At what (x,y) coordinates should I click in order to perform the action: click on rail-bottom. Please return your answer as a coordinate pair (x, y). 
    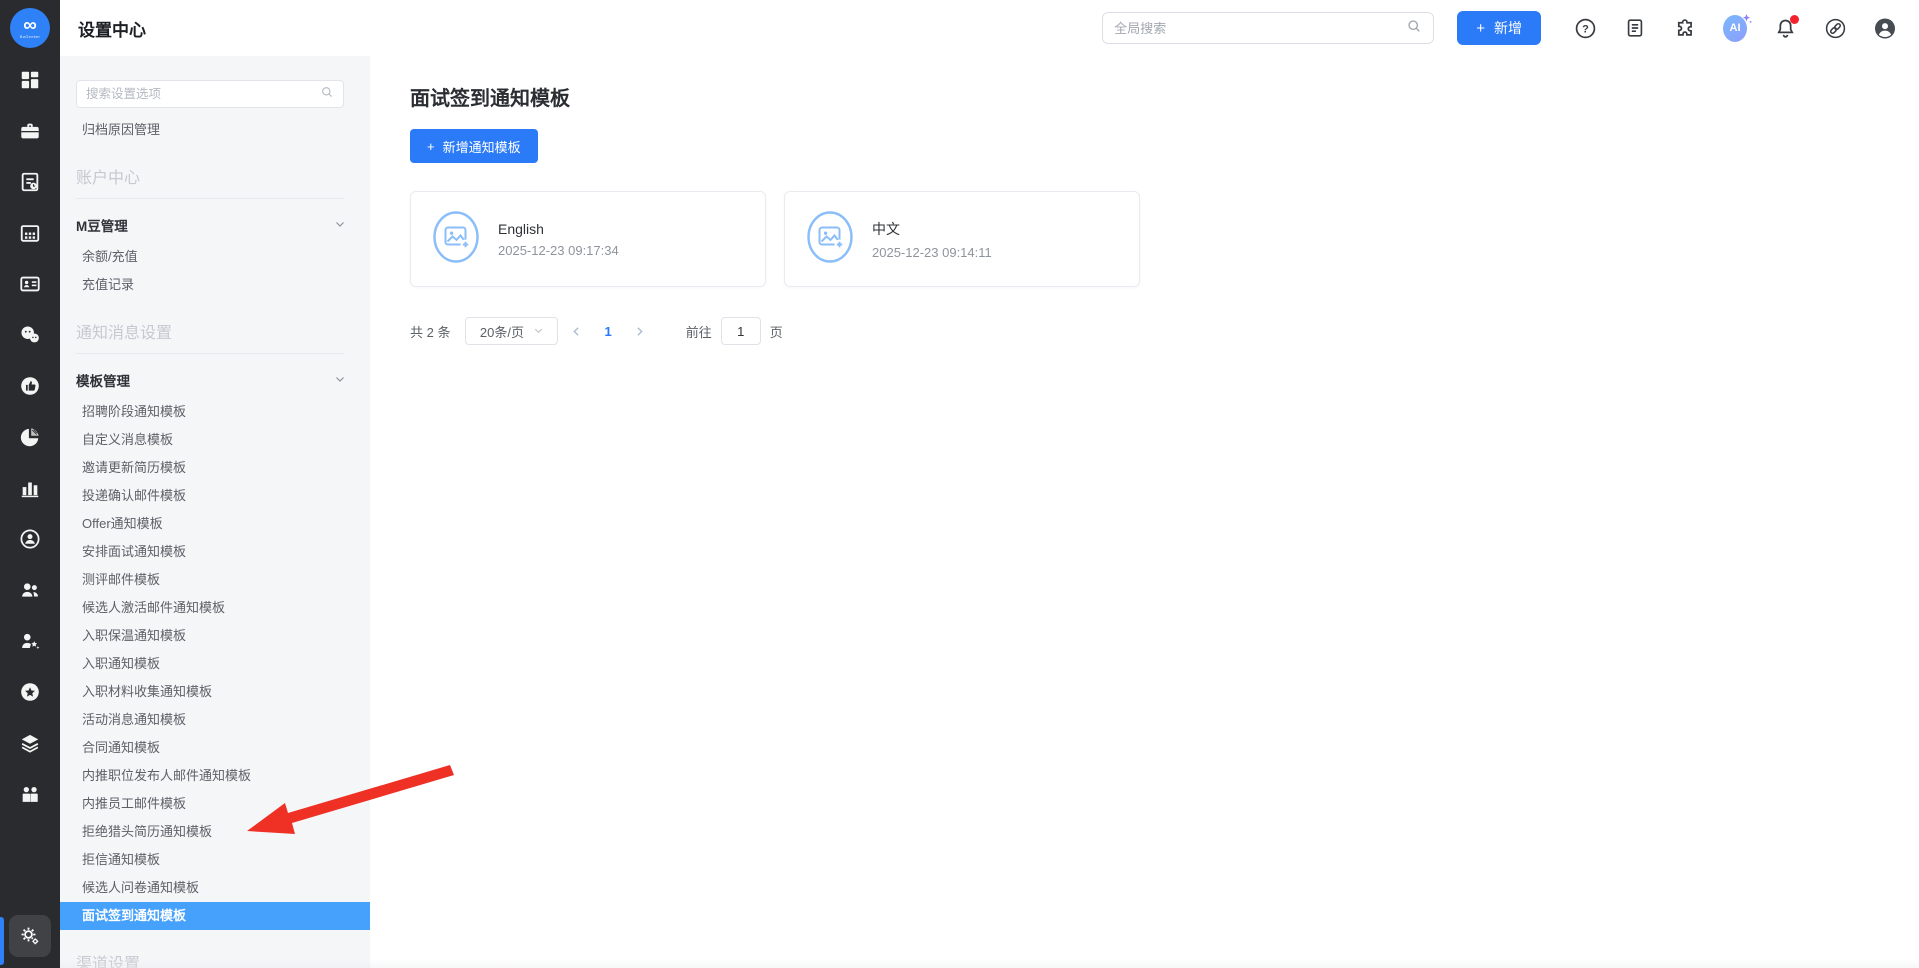
    Looking at the image, I should click on (30, 936).